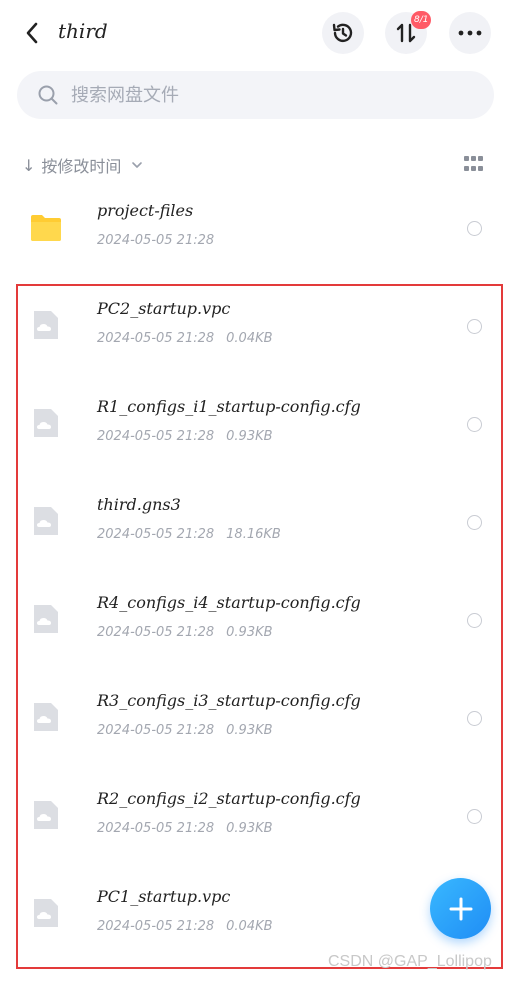 Image resolution: width=510 pixels, height=981 pixels. Describe the element at coordinates (229, 700) in the screenshot. I see `file-name: R3_configs_i3_startup-config.cfg` at that location.